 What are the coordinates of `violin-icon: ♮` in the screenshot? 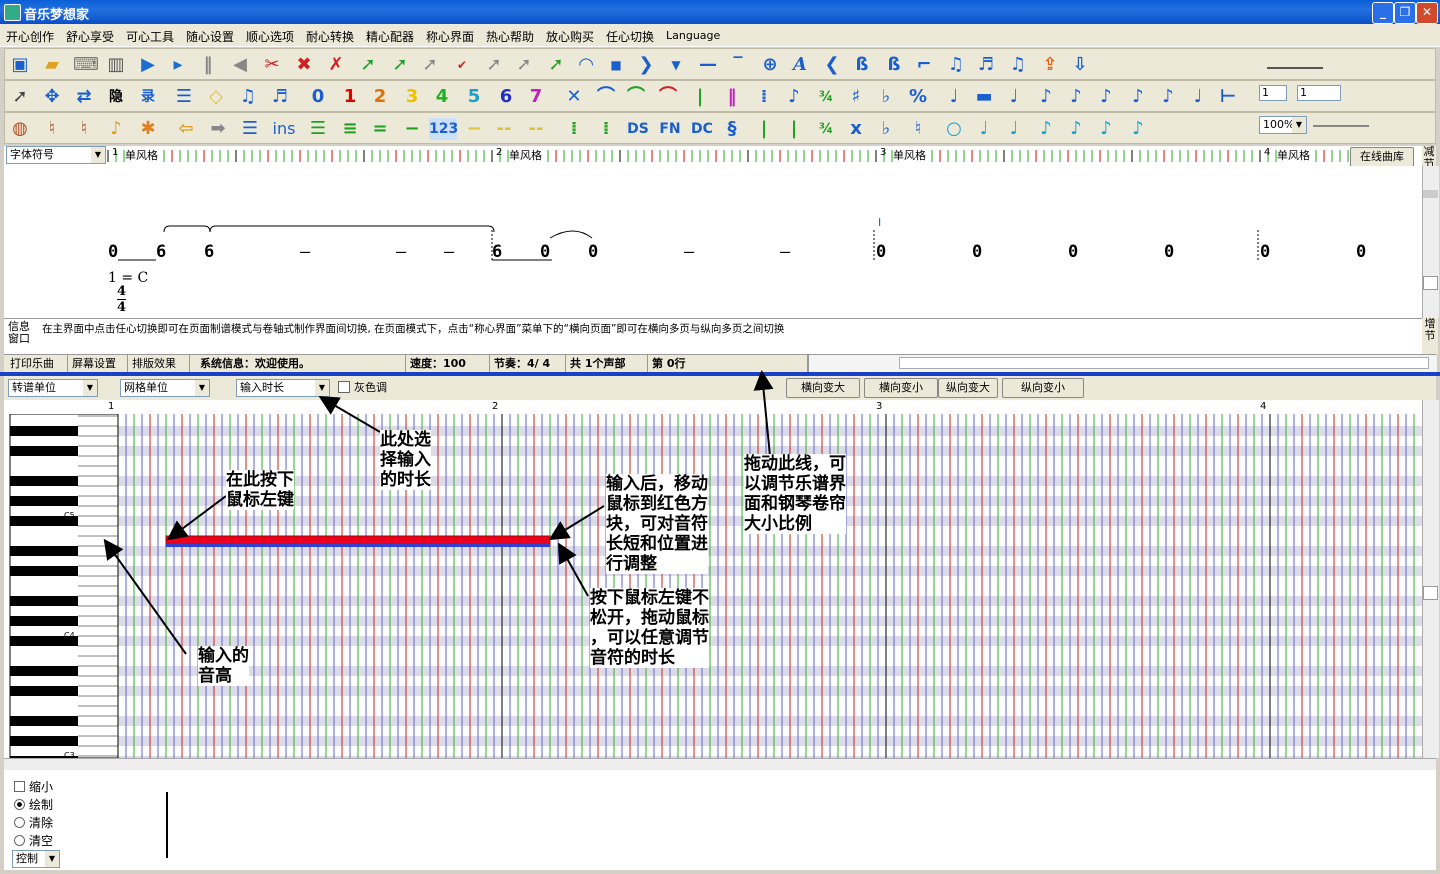 It's located at (52, 129).